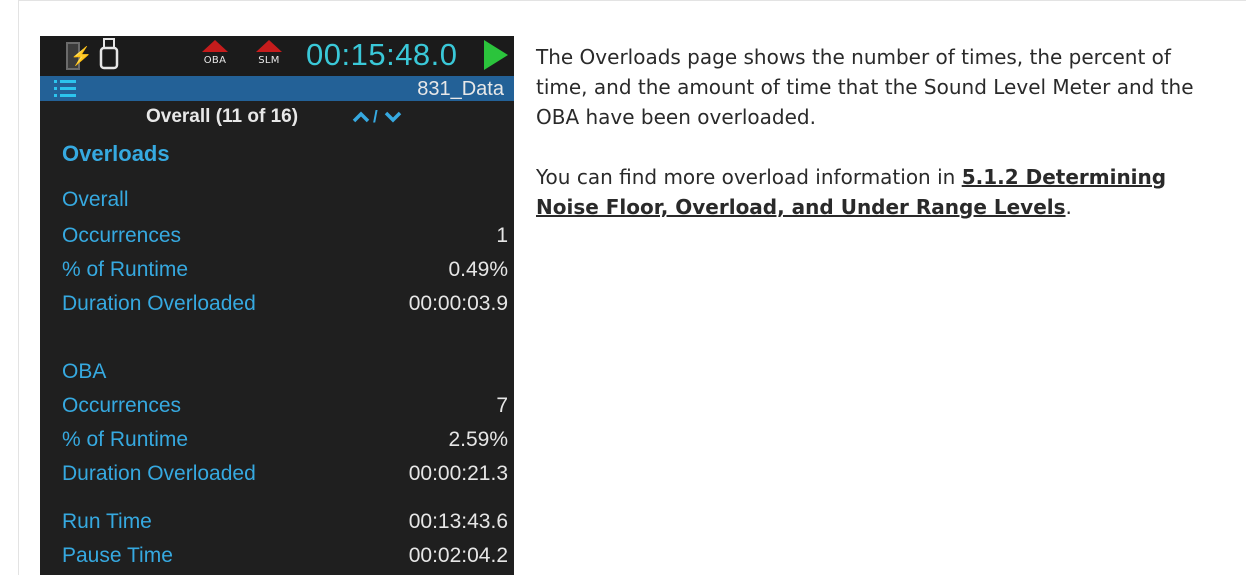 The width and height of the screenshot is (1246, 575). I want to click on run-time-row: Run Time 00:13:43.6, so click(285, 525).